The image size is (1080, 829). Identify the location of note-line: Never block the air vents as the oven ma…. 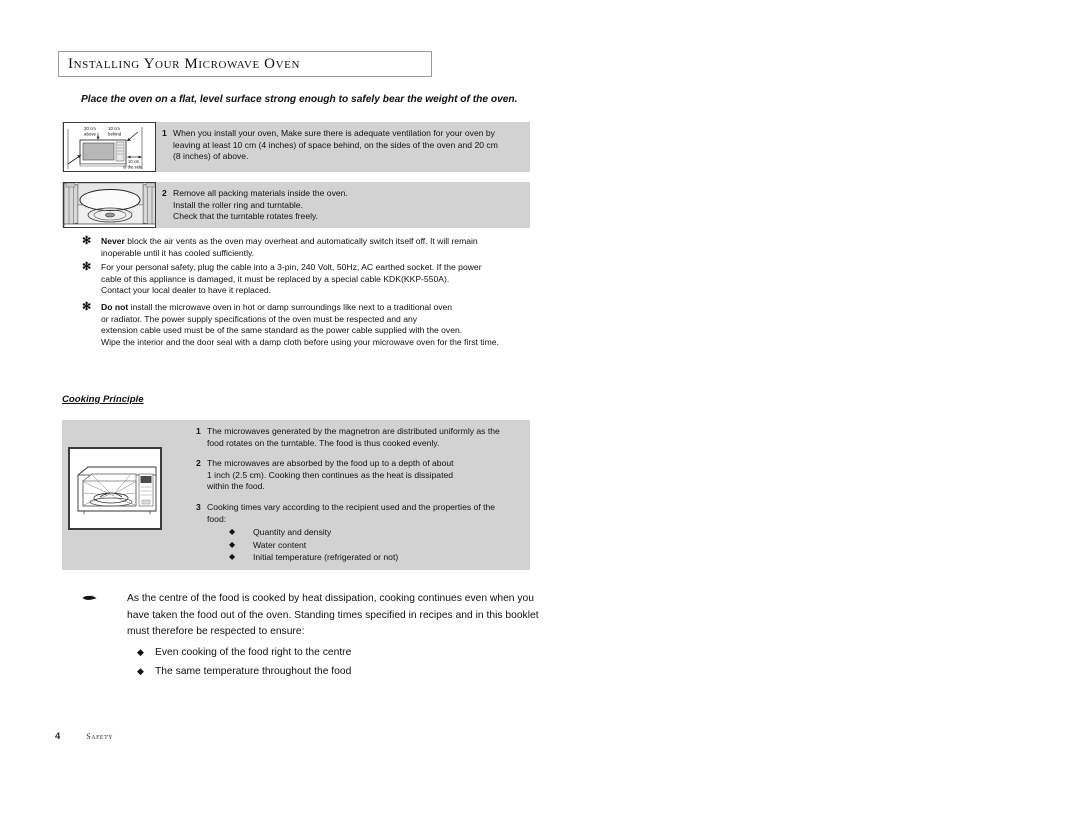
(316, 242).